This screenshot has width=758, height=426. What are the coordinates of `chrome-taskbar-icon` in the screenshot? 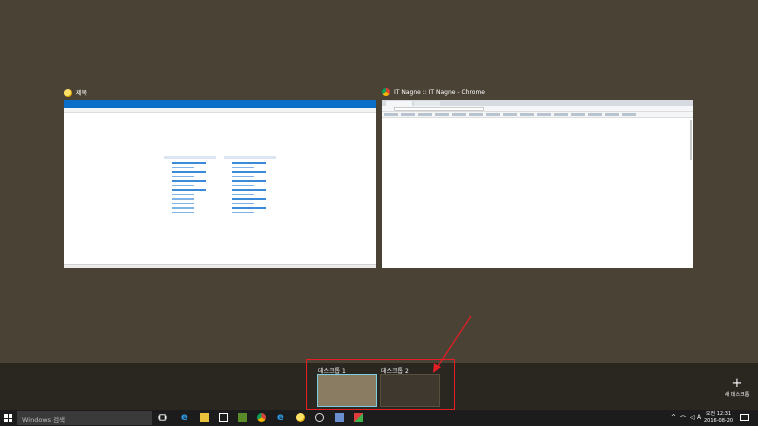 It's located at (261, 417).